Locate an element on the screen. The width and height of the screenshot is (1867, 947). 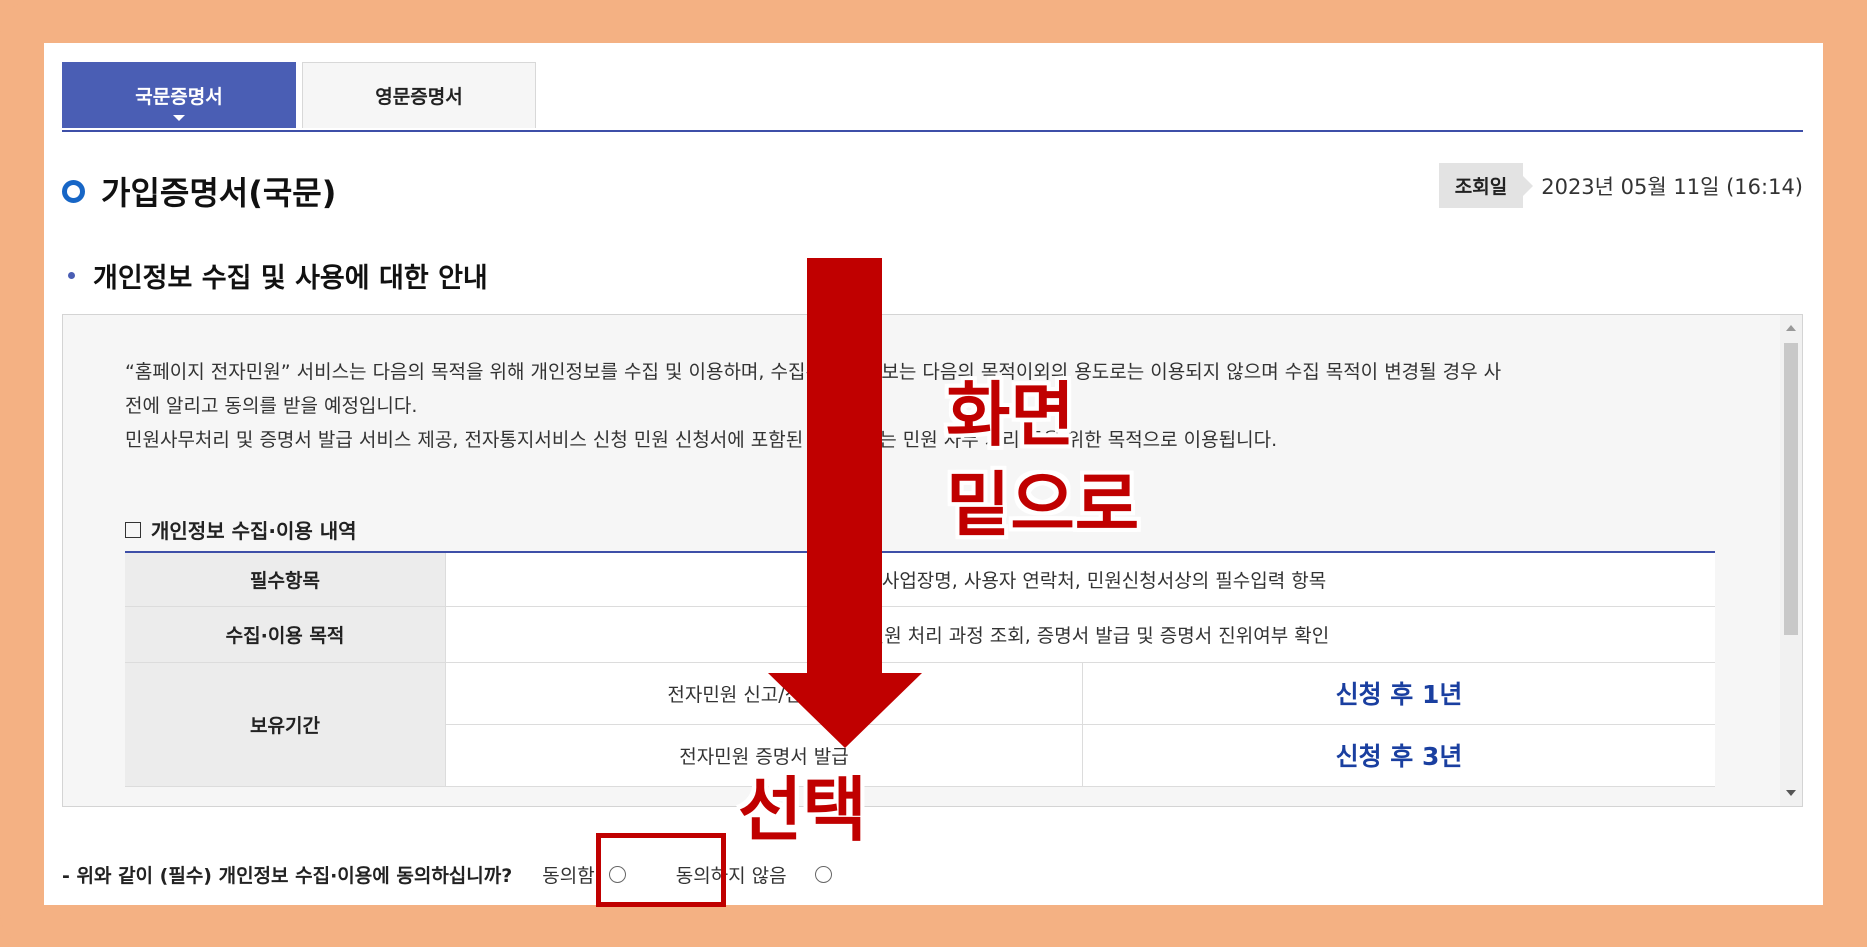
annotation-scroll-line2: 밑으로 is located at coordinates (1043, 505).